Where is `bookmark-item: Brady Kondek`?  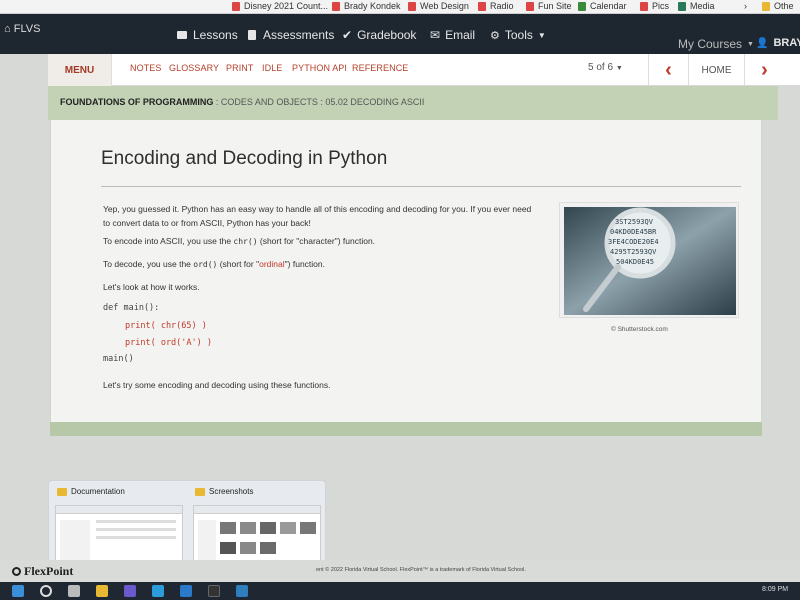
bookmark-item: Brady Kondek is located at coordinates (366, 6).